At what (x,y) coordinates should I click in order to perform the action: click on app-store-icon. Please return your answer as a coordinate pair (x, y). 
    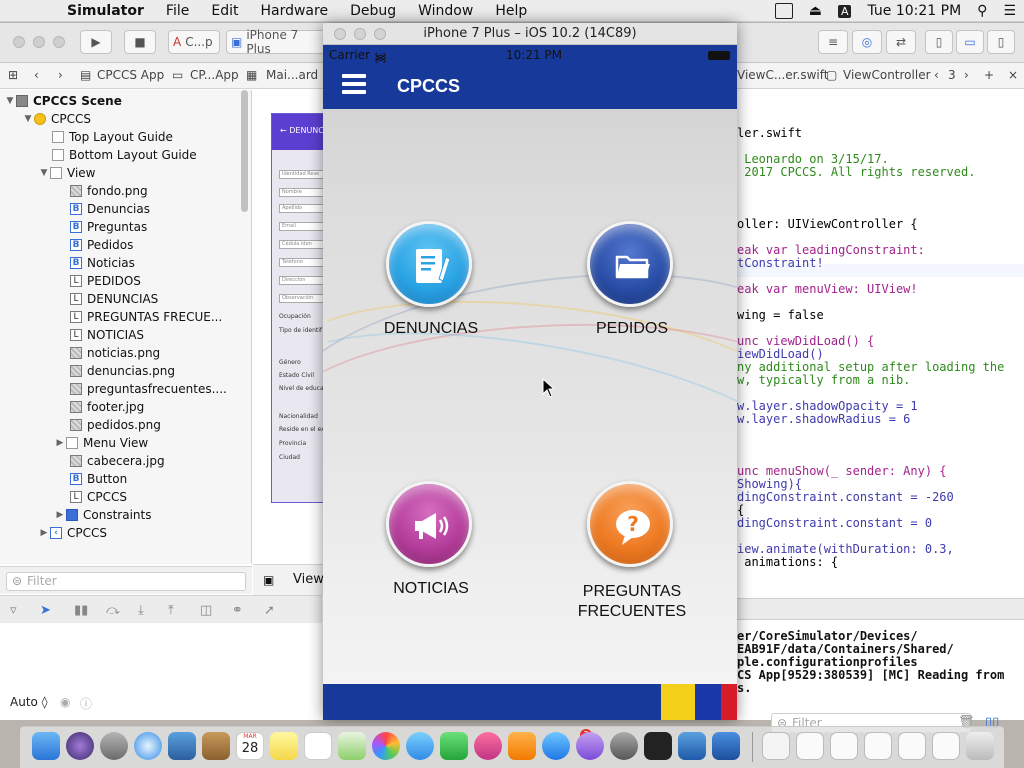
    Looking at the image, I should click on (556, 746).